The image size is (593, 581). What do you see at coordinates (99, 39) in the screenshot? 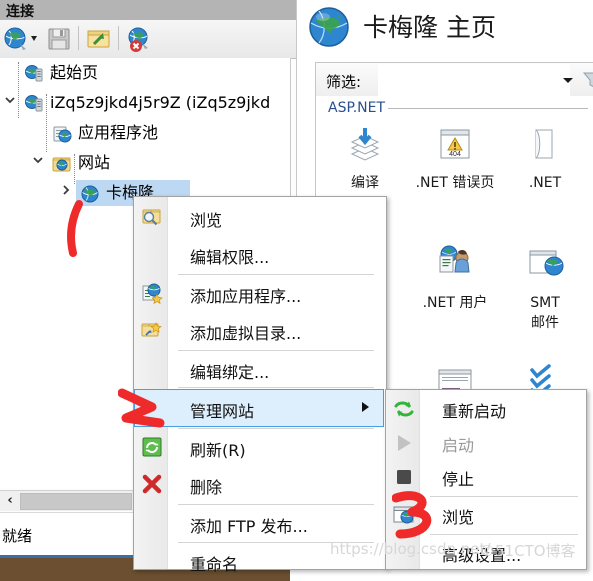
I see `connect-folder-icon` at bounding box center [99, 39].